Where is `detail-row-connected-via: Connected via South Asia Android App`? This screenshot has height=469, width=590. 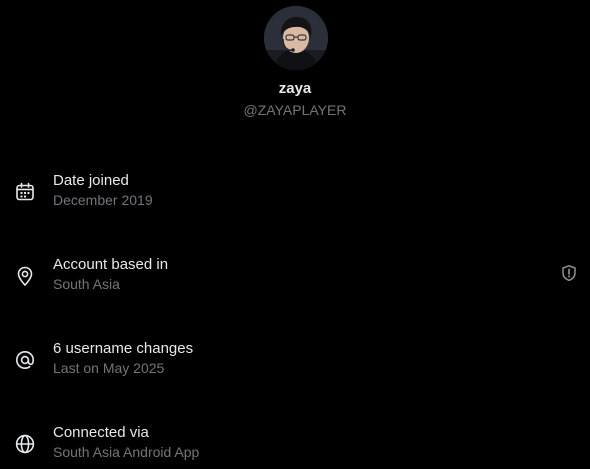 detail-row-connected-via: Connected via South Asia Android App is located at coordinates (295, 446).